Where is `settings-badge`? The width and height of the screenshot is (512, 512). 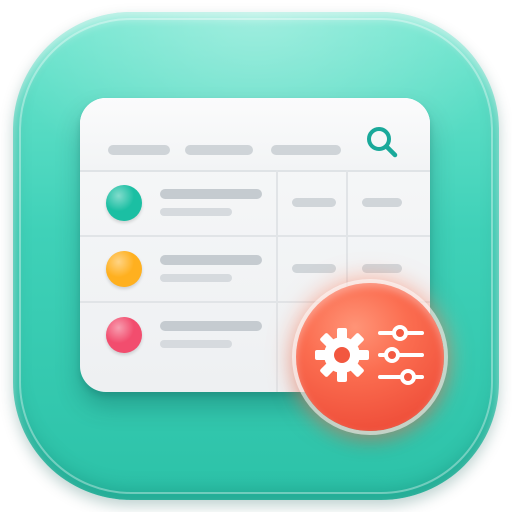
settings-badge is located at coordinates (370, 357).